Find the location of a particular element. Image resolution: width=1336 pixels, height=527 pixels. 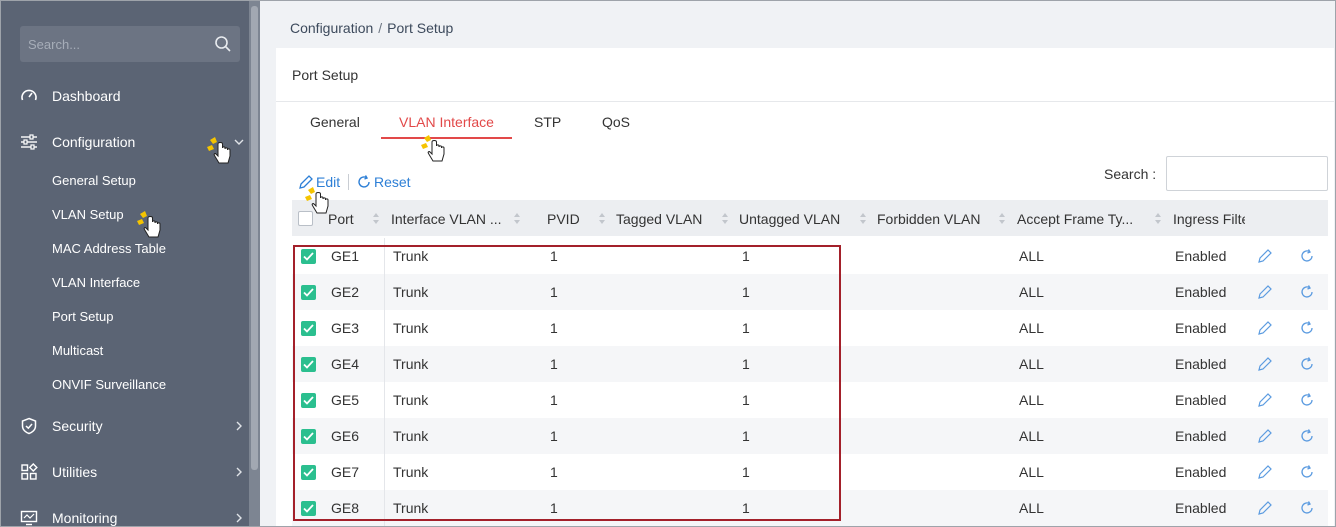

column-header-ingress-filter: Ingress Filte is located at coordinates (1209, 219).